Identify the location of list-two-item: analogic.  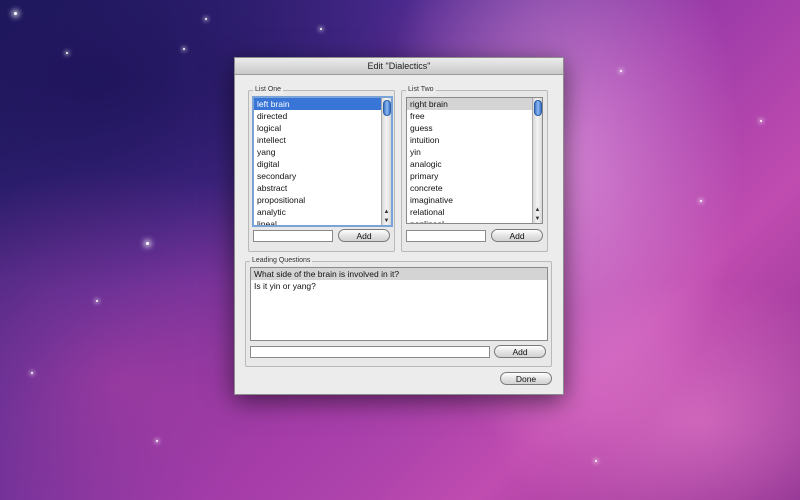
(474, 164).